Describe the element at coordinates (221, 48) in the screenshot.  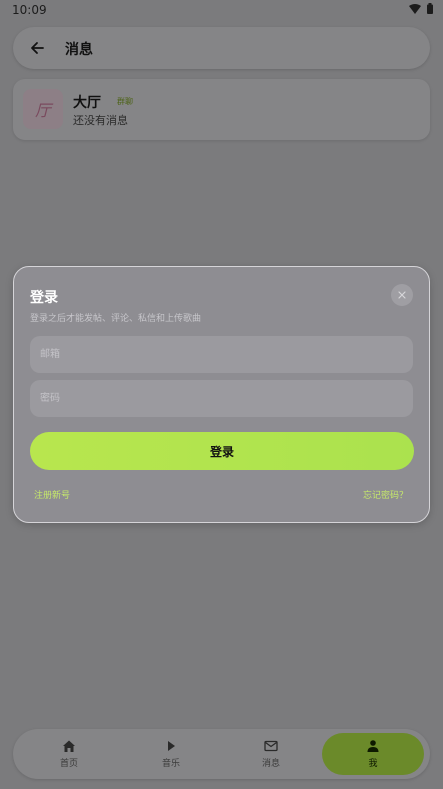
I see `top-app-bar: 消息` at that location.